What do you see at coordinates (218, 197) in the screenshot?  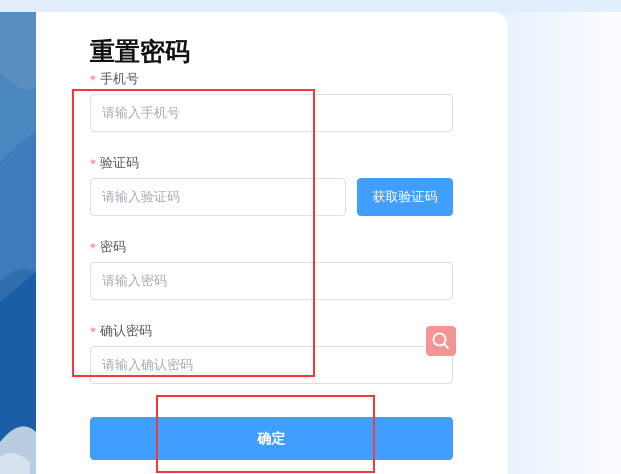 I see `input-field: 请输入验证码` at bounding box center [218, 197].